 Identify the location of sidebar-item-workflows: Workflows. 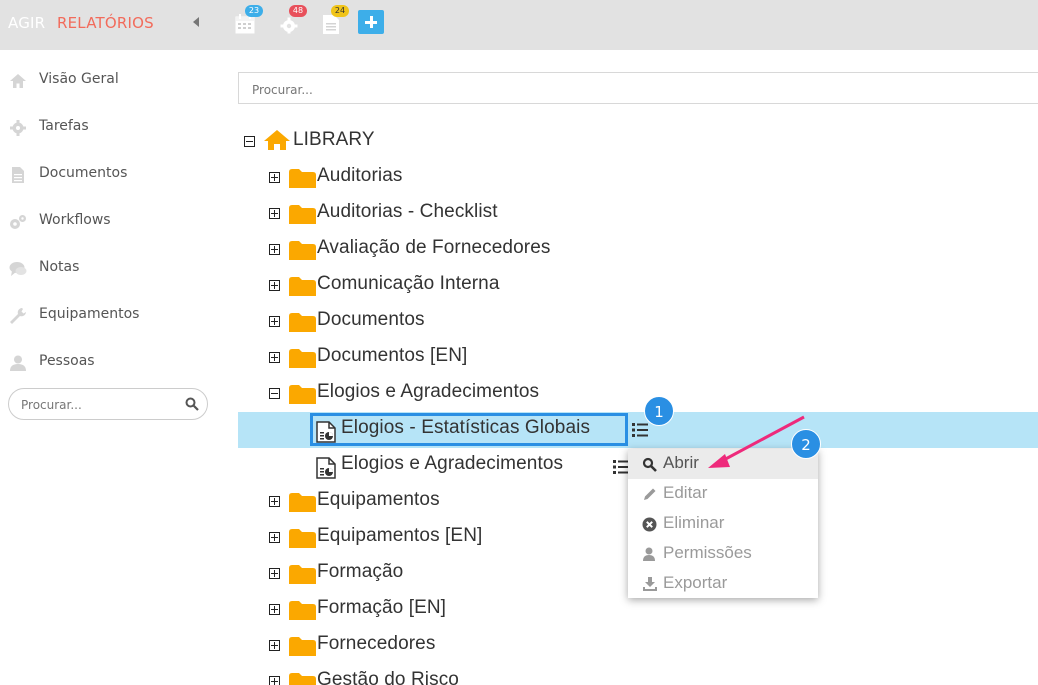
(114, 221).